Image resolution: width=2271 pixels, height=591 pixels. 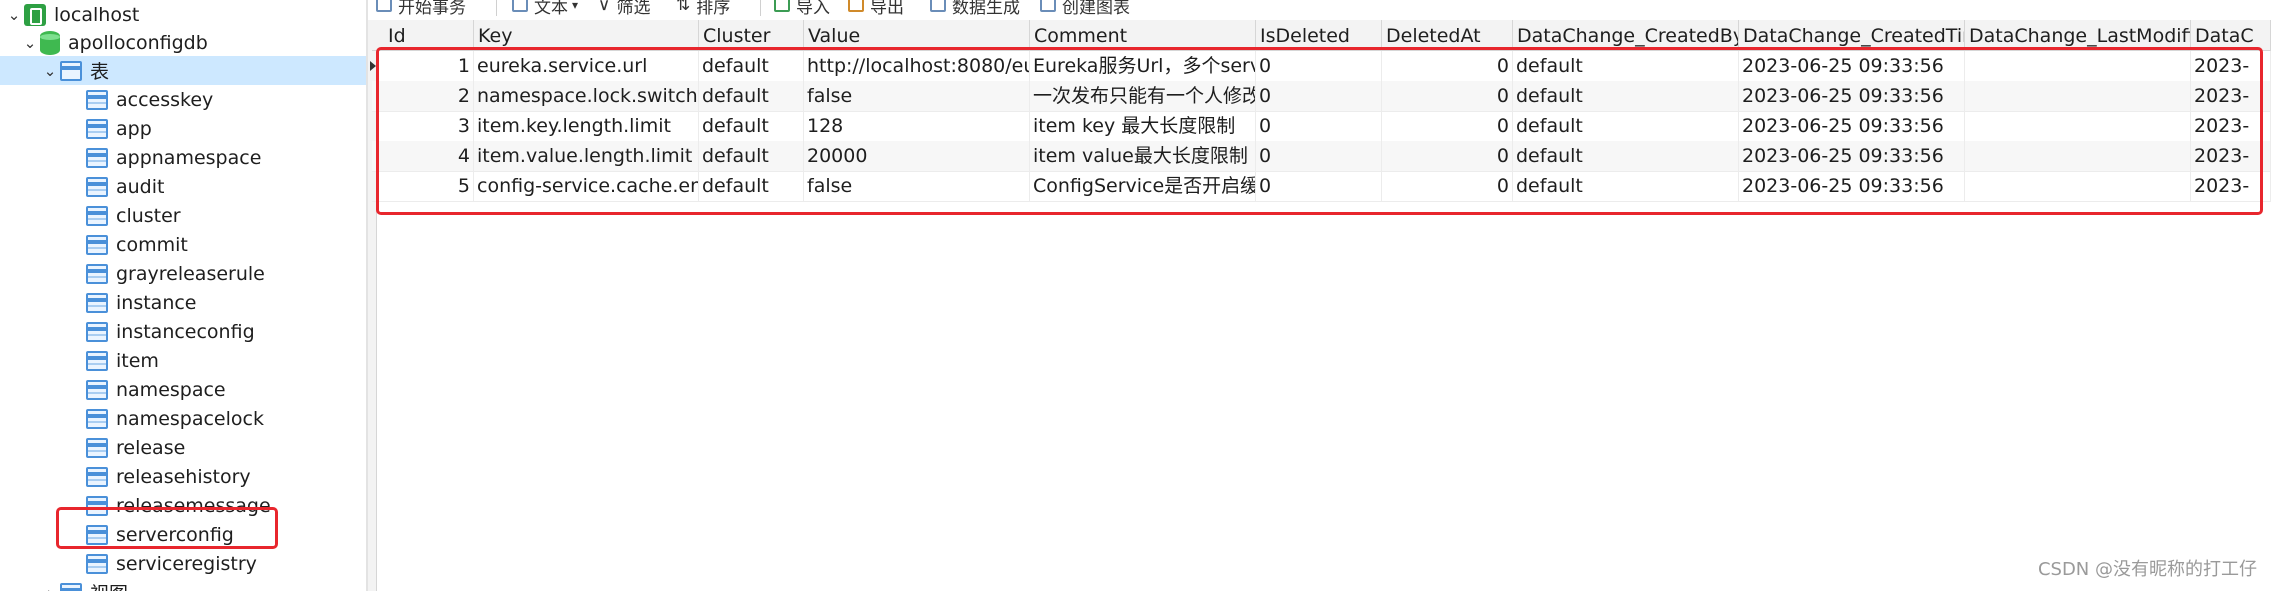 I want to click on tree-table-item: serviceregistry, so click(x=183, y=563).